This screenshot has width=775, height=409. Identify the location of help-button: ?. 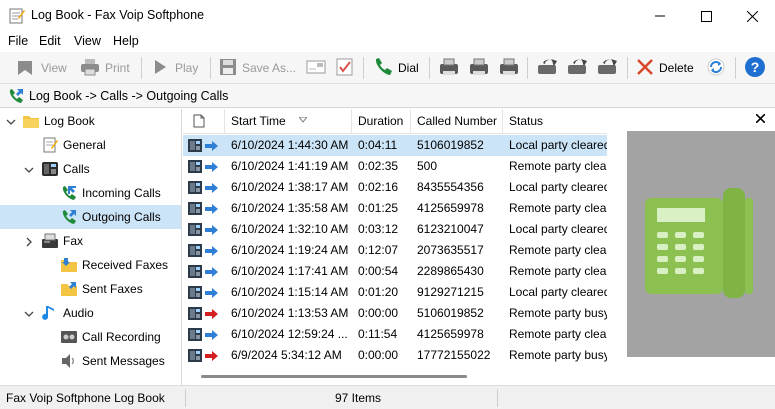
(755, 68).